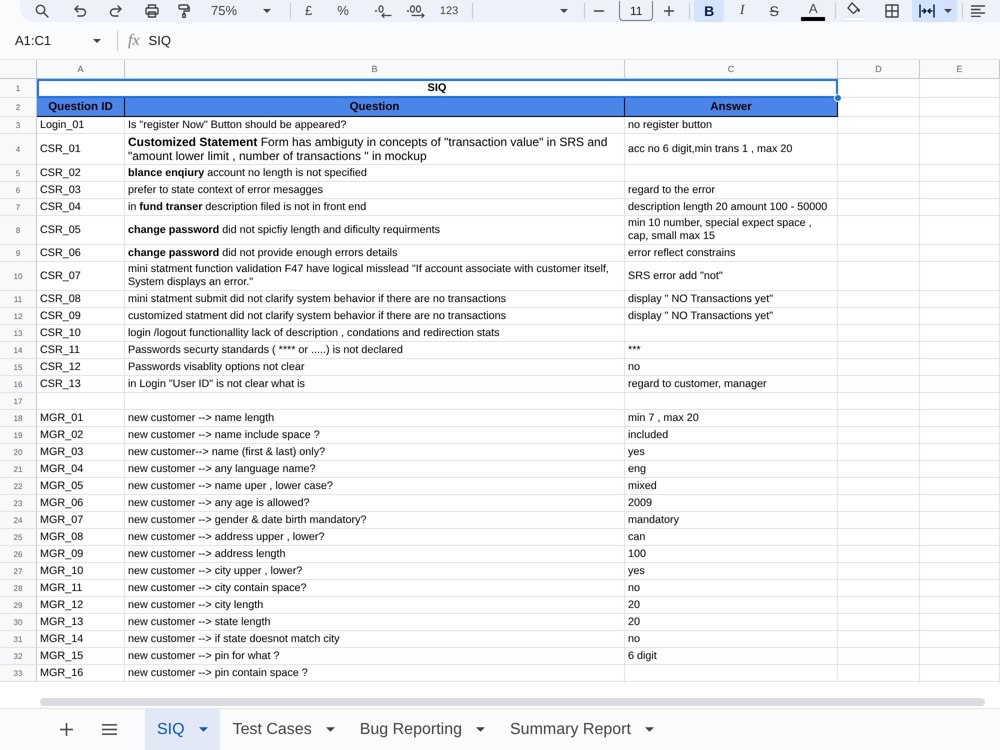  I want to click on sheet-tab: SIQ, so click(182, 729).